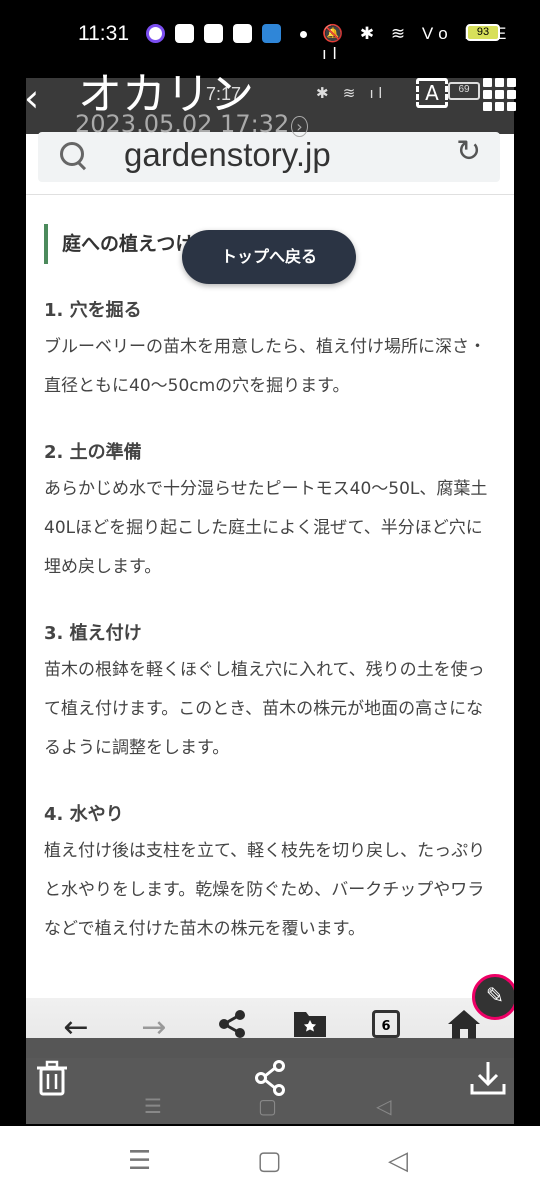  I want to click on reload-icon: ↻, so click(468, 151).